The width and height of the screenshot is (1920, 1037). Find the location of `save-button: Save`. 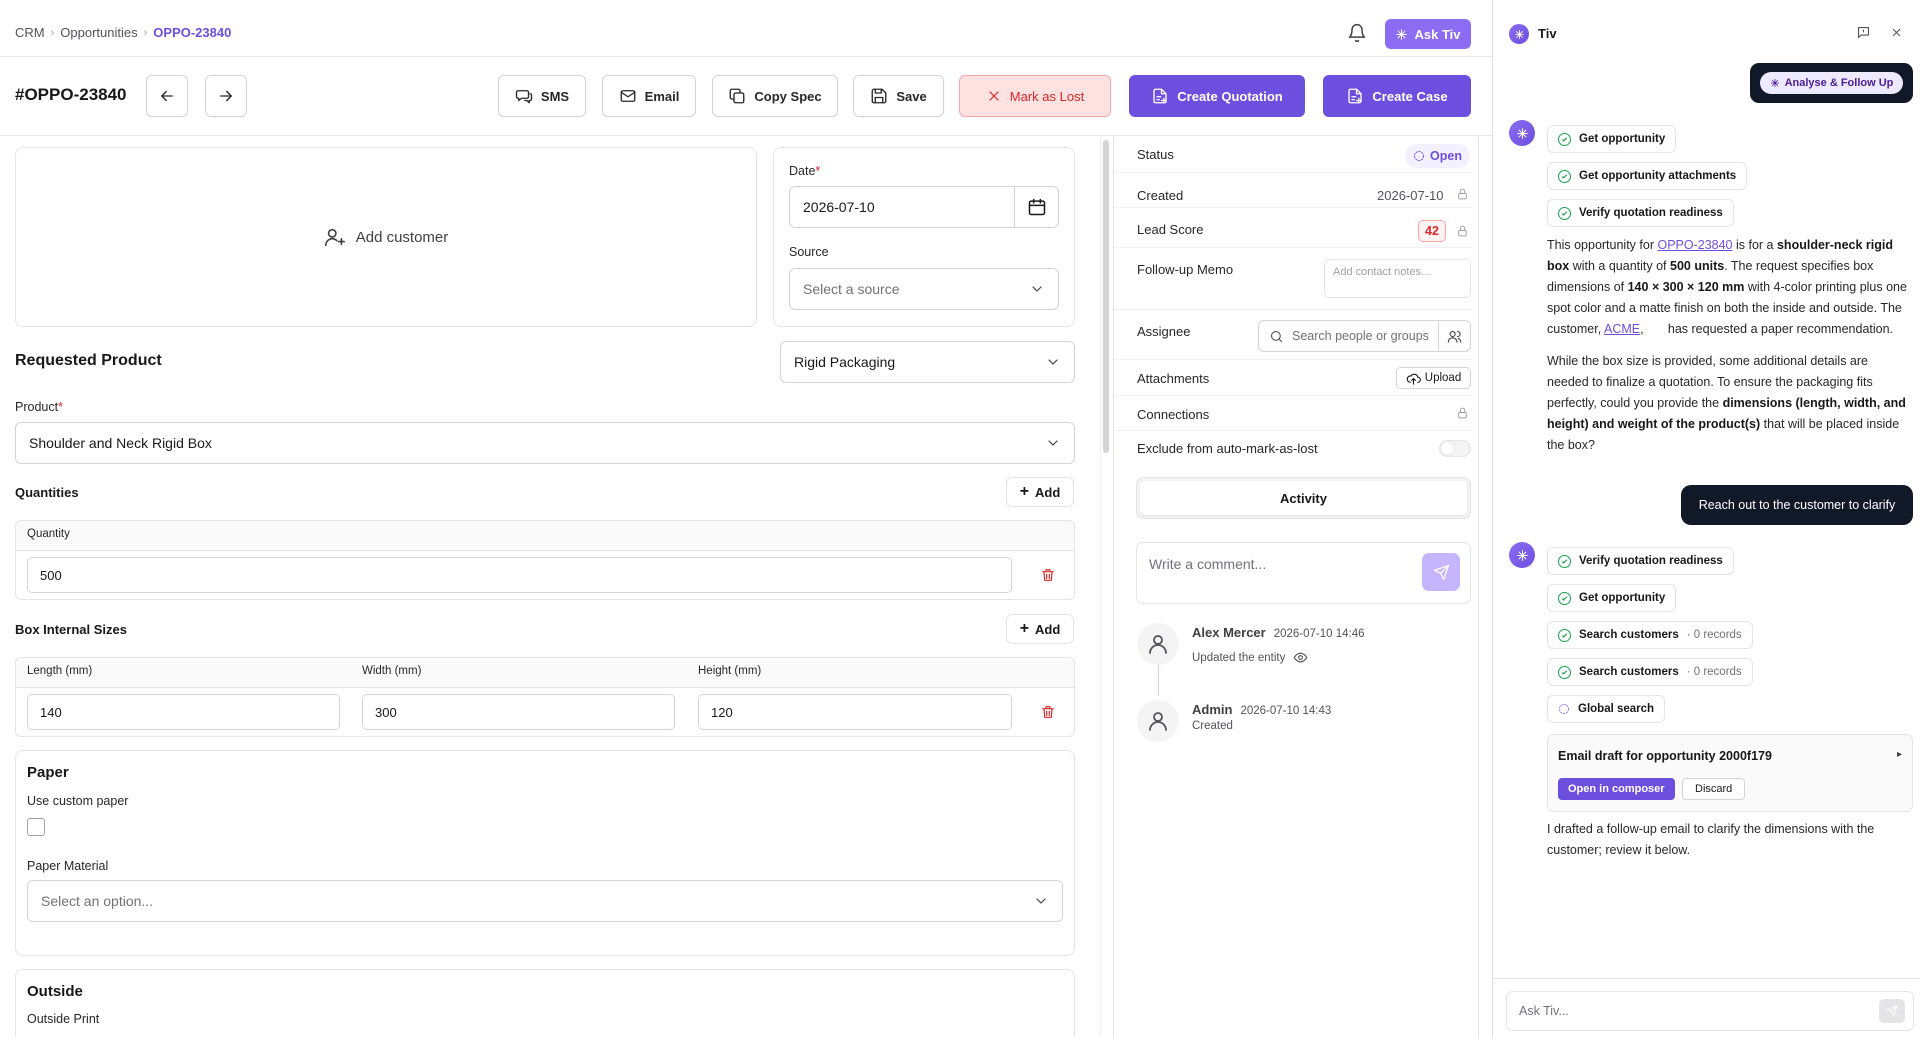

save-button: Save is located at coordinates (898, 96).